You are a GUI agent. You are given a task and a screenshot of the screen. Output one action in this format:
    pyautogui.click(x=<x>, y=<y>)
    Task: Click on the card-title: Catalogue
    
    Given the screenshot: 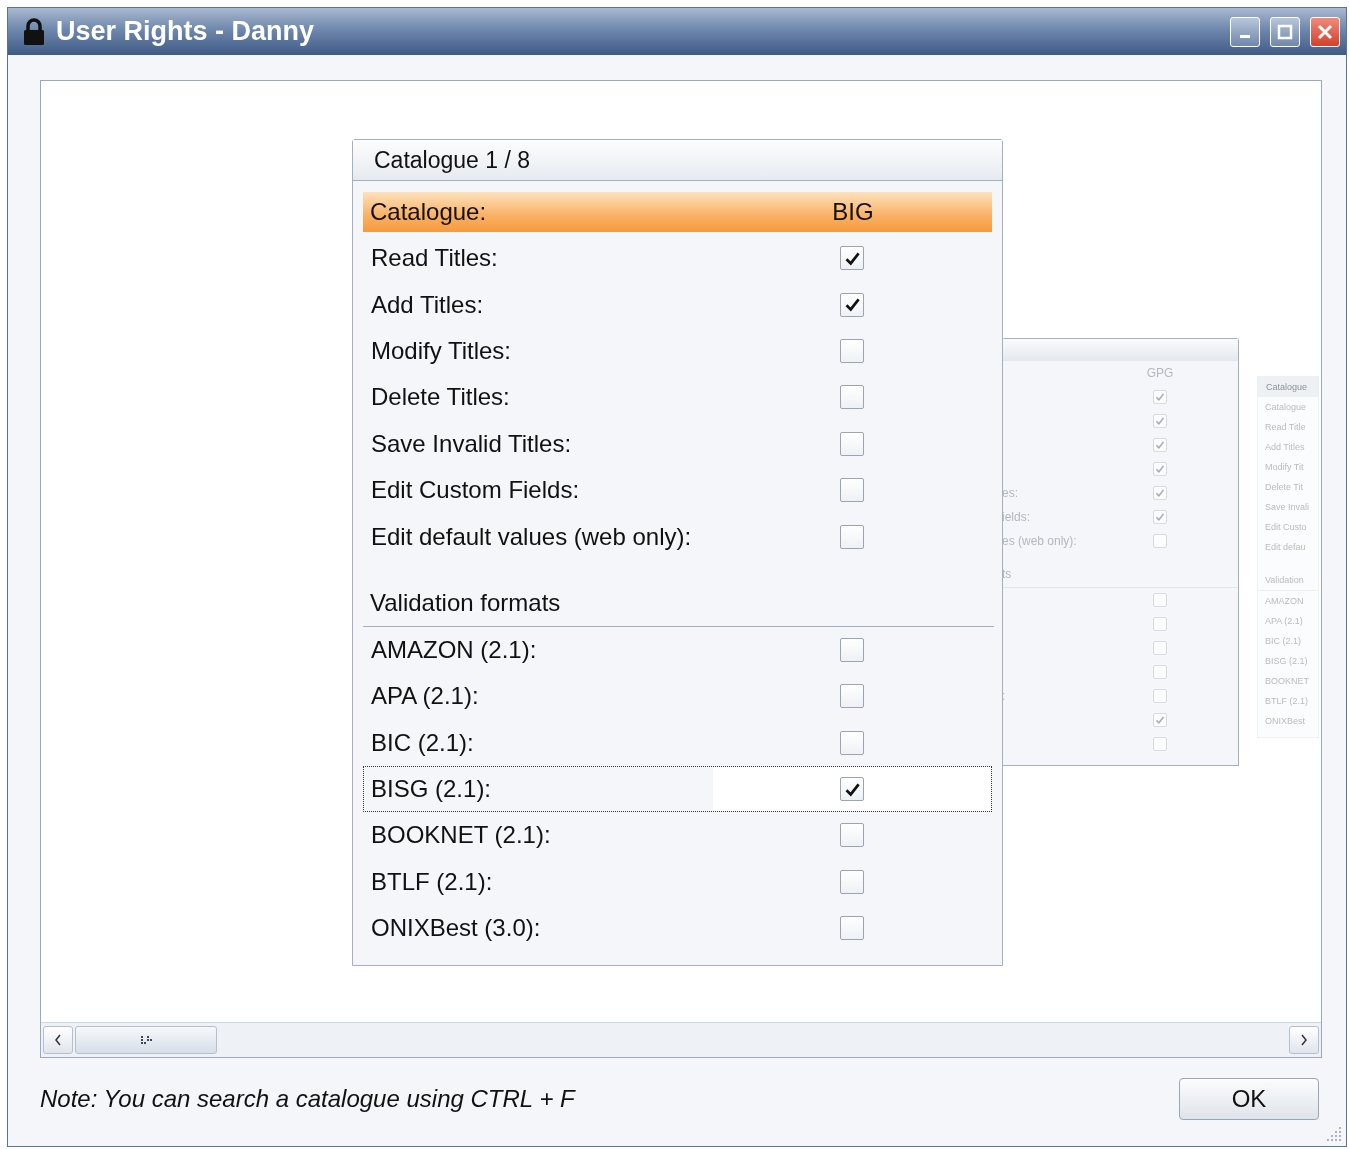 What is the action you would take?
    pyautogui.click(x=1288, y=387)
    